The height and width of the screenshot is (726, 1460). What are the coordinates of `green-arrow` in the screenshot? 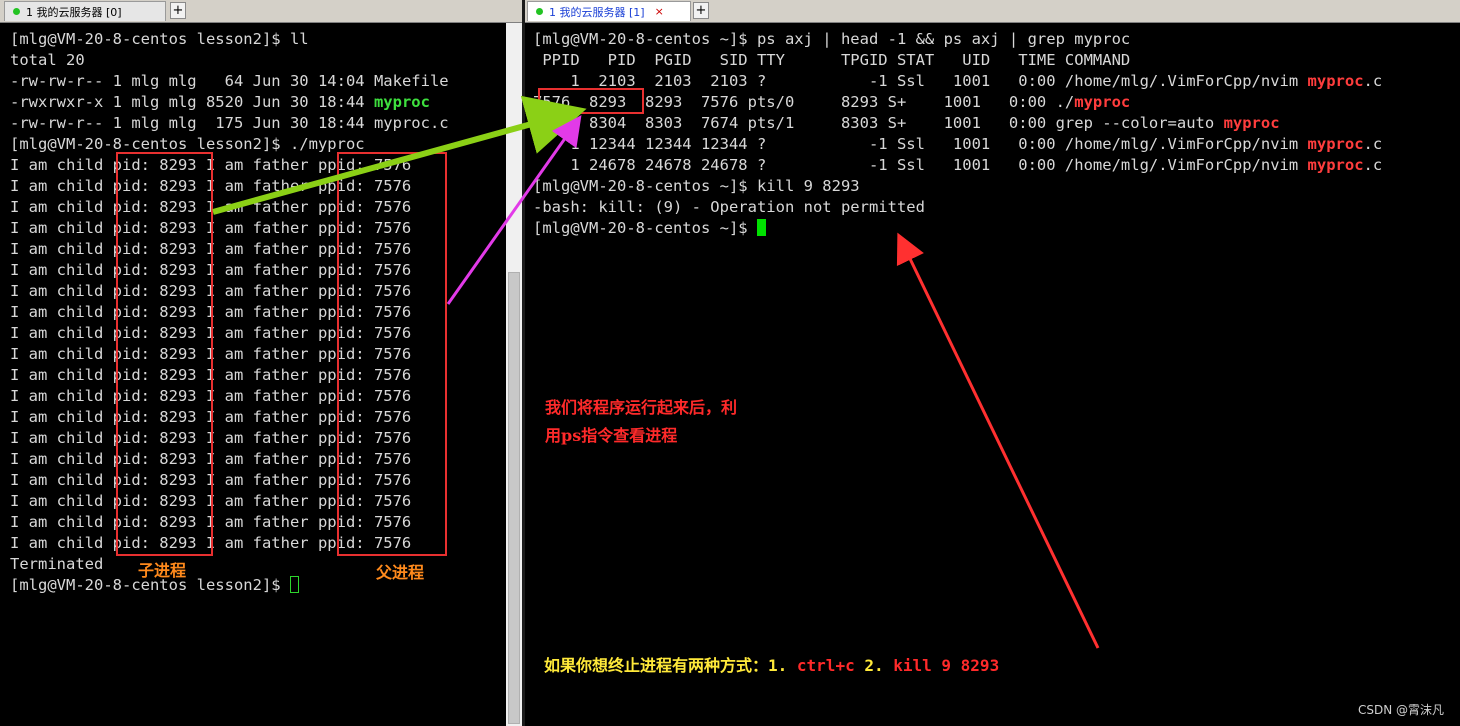 It's located at (399, 155).